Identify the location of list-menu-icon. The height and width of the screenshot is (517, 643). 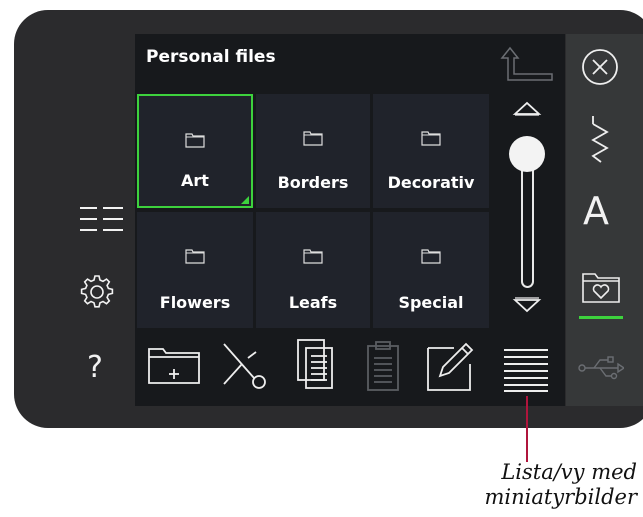
(102, 221).